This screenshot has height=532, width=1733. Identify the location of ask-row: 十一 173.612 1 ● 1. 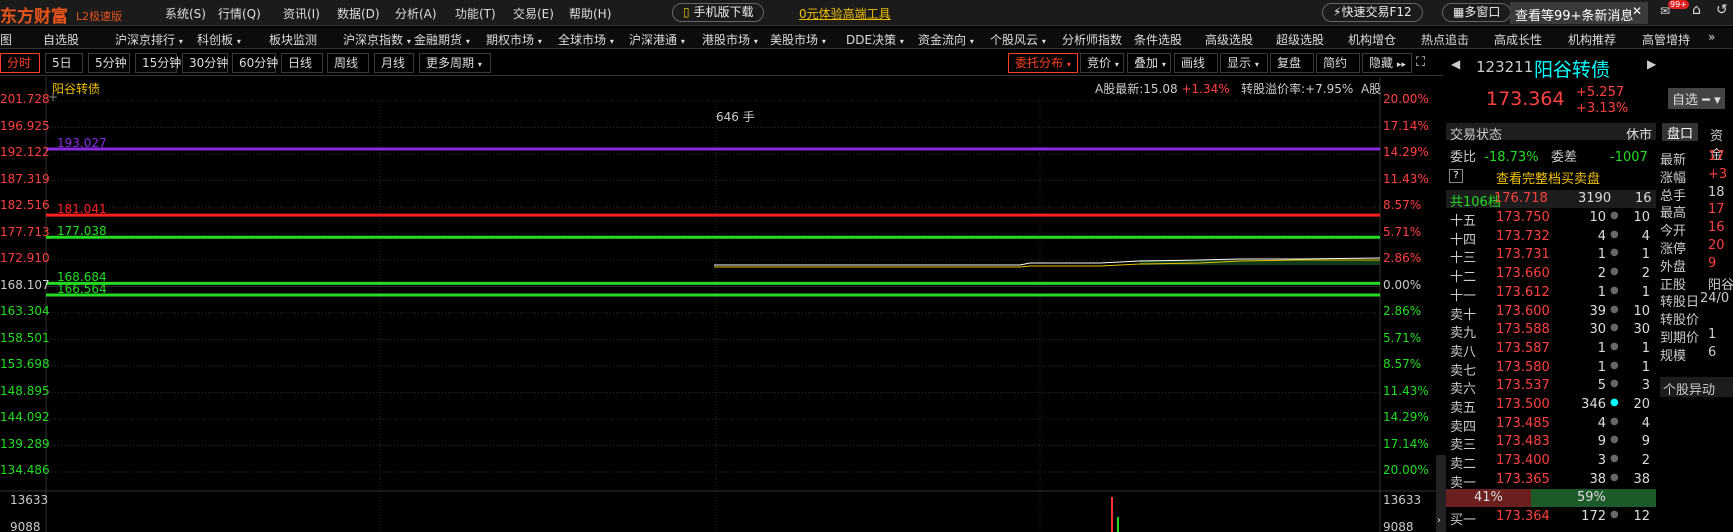
(1551, 294).